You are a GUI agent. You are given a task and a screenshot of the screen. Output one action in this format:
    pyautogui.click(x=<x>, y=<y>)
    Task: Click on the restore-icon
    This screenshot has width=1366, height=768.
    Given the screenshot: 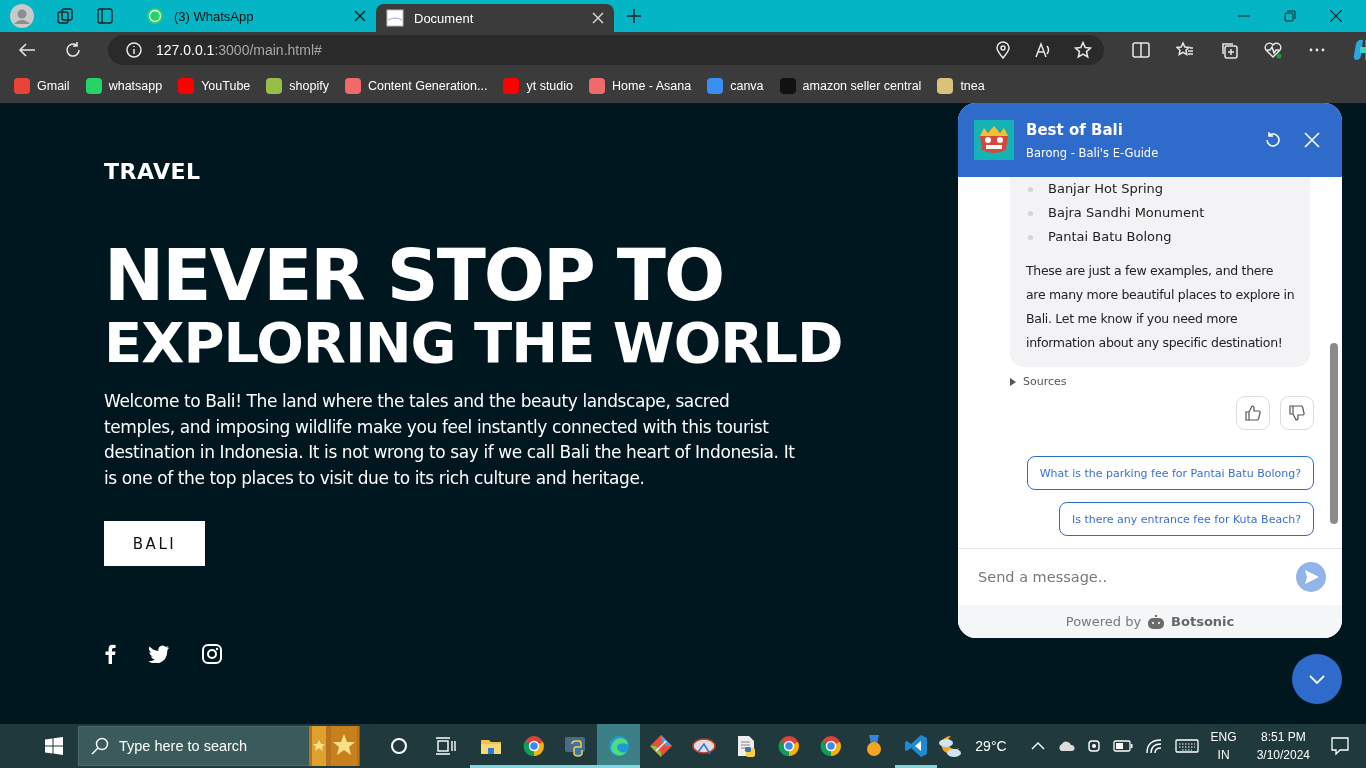 What is the action you would take?
    pyautogui.click(x=1290, y=16)
    